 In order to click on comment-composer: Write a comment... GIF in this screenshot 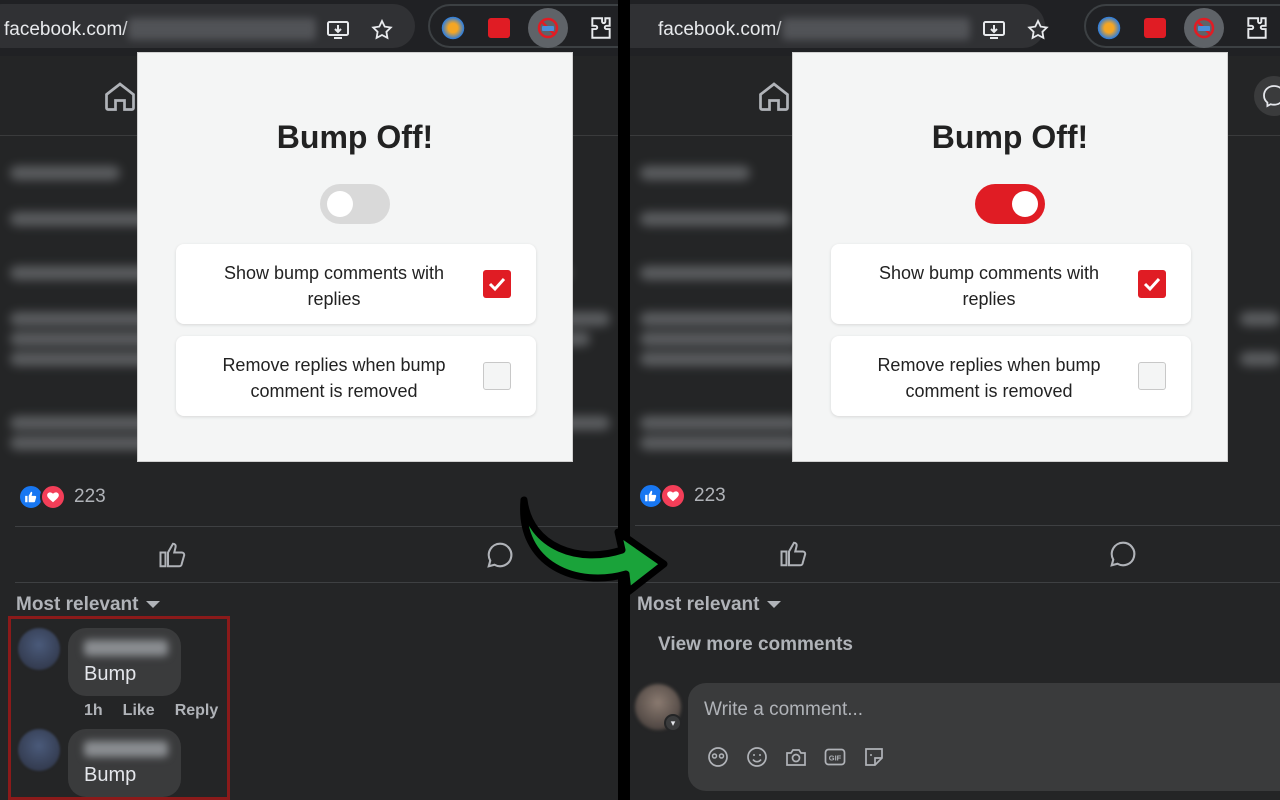, I will do `click(984, 737)`.